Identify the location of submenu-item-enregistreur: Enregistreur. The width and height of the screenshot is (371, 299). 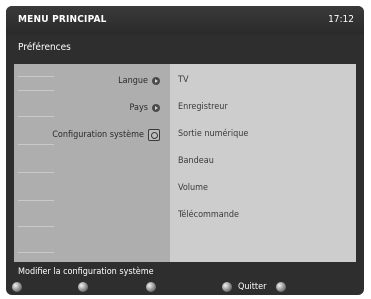
(203, 107).